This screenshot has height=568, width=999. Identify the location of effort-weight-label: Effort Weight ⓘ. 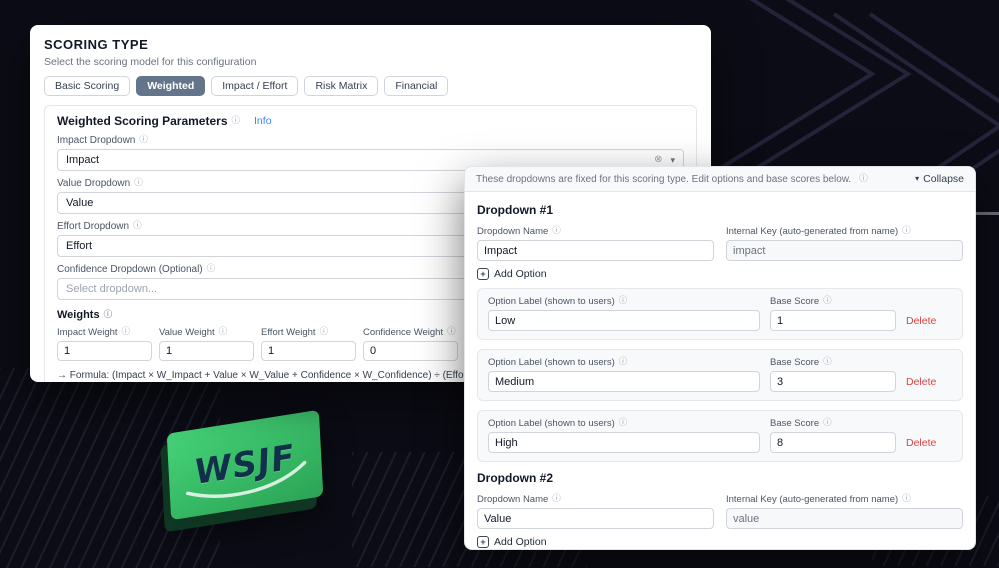
(308, 332).